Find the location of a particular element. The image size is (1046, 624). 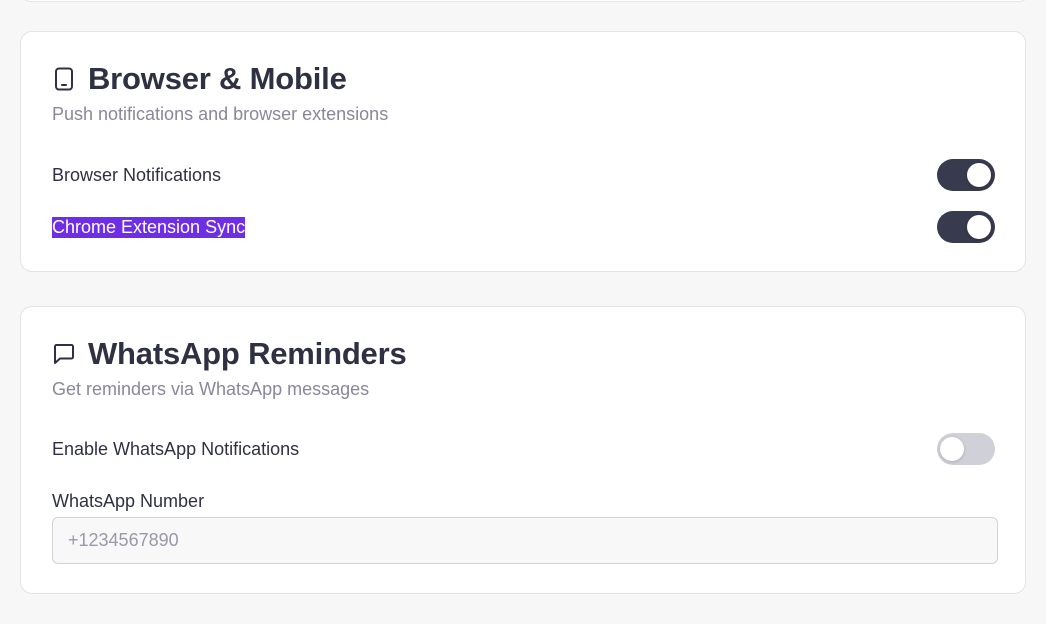

previous-card-edge is located at coordinates (525, 1).